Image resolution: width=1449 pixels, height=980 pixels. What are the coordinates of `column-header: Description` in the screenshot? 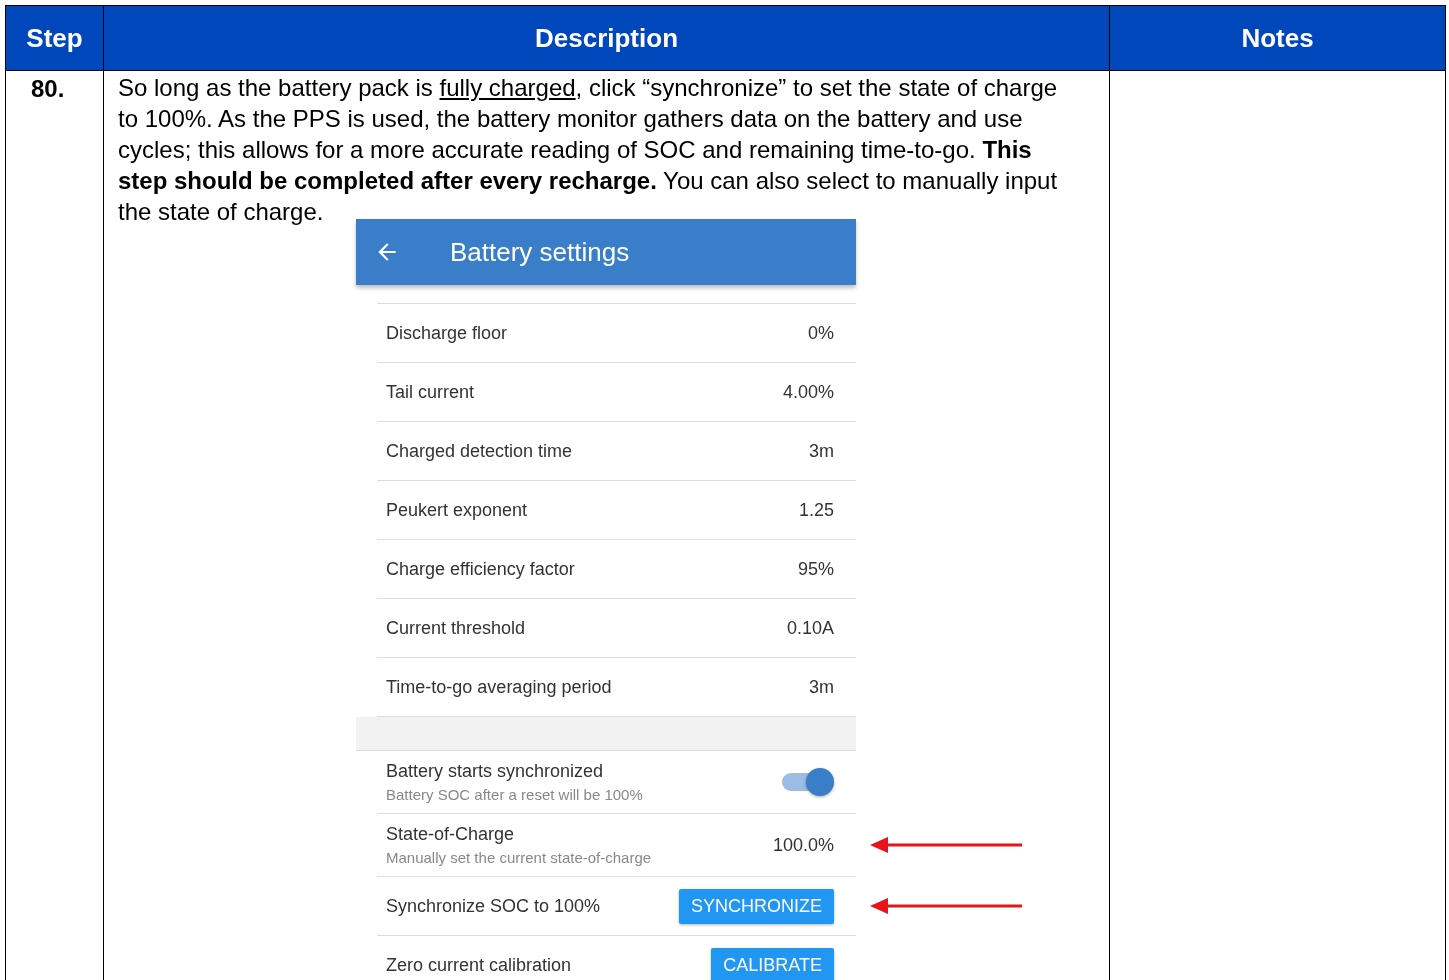 It's located at (606, 38).